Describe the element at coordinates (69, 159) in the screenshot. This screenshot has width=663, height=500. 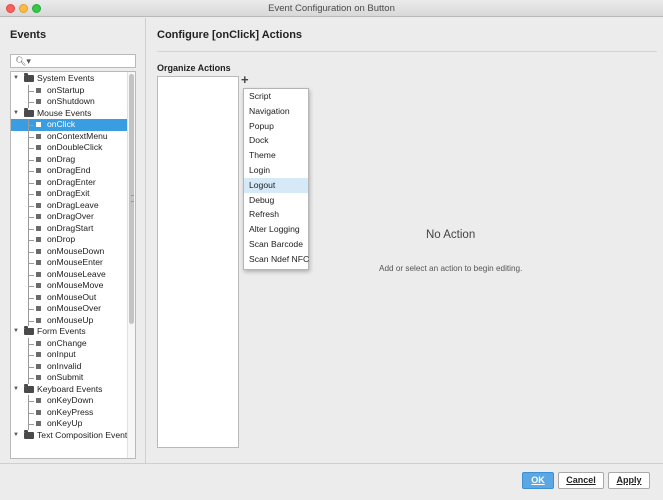
I see `tree-item: onDrag` at that location.